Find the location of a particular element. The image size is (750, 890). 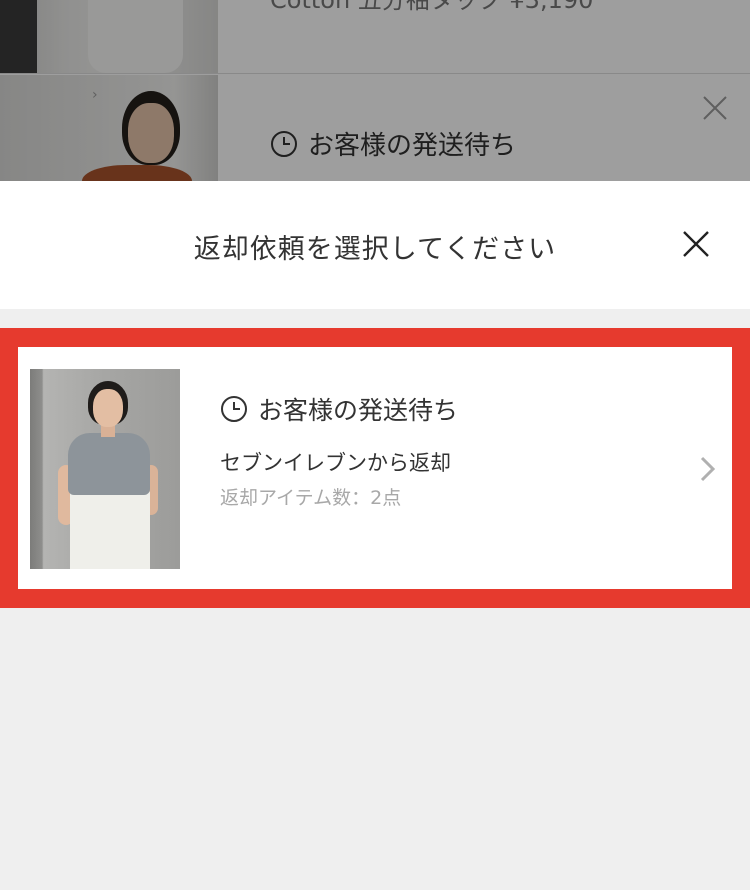

sheet-close-button is located at coordinates (696, 244).